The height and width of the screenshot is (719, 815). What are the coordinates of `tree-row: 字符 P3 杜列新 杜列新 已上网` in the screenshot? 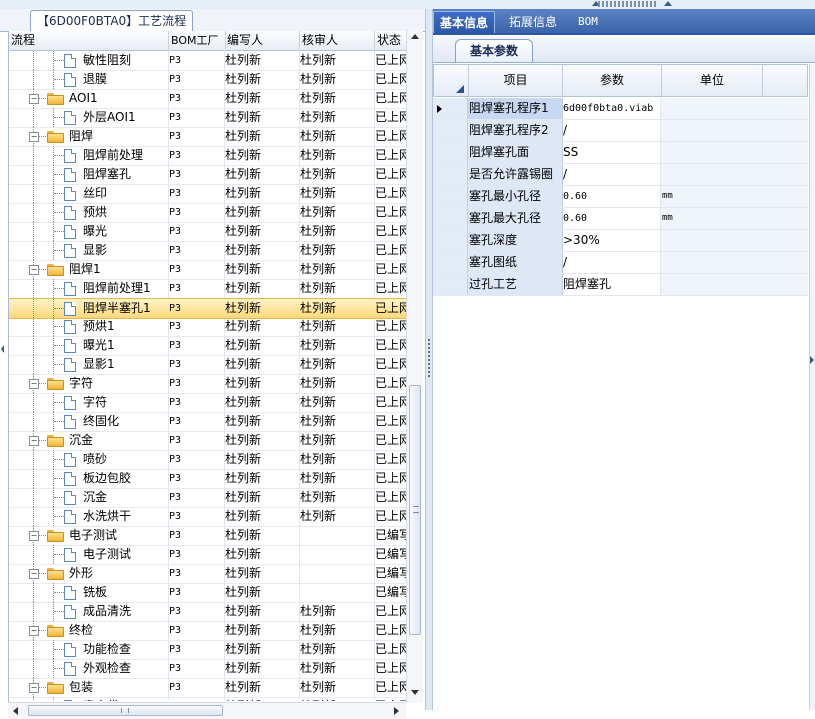 It's located at (208, 403).